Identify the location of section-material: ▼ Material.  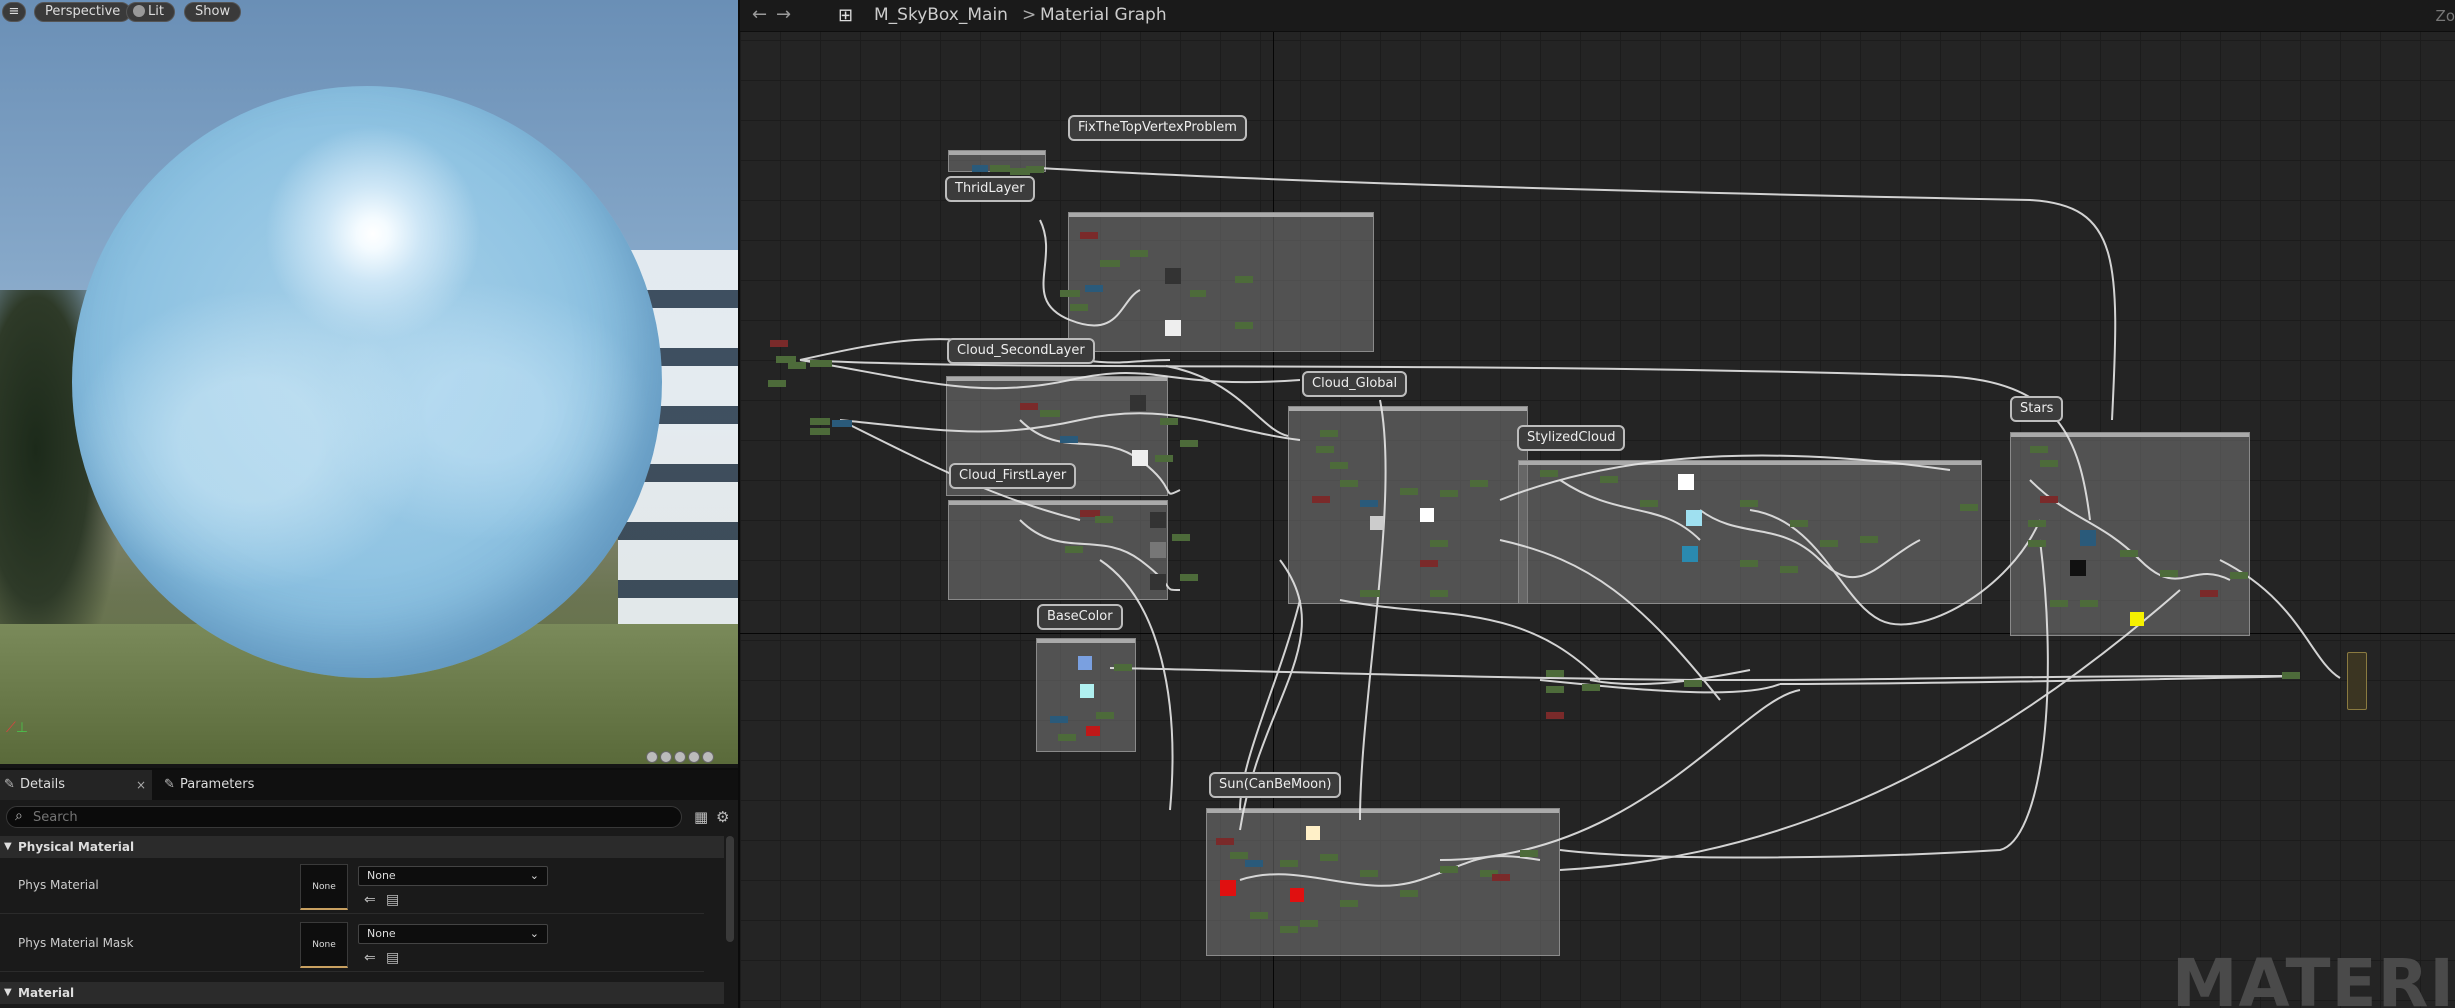
(362, 993).